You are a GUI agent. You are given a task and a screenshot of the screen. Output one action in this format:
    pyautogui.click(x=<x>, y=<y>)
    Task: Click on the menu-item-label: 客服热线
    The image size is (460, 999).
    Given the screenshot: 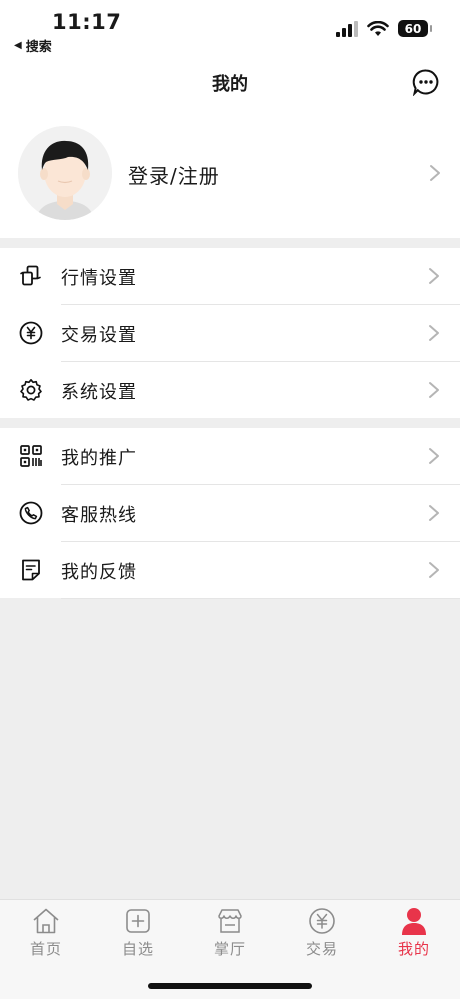 What is the action you would take?
    pyautogui.click(x=99, y=515)
    